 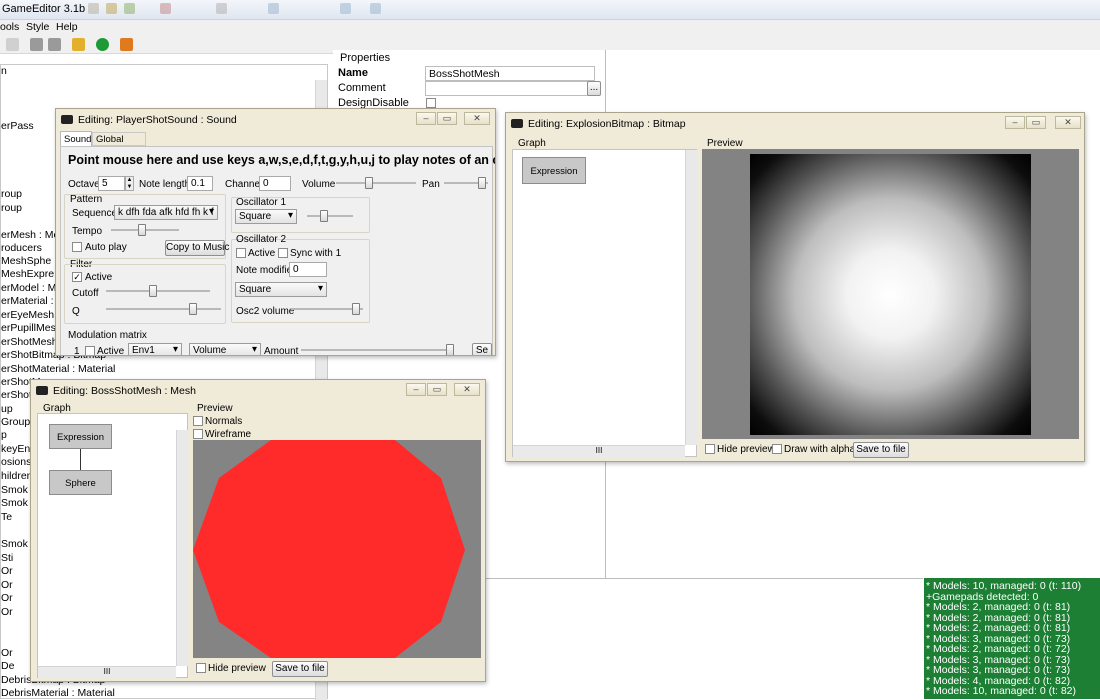 What do you see at coordinates (67, 27) in the screenshot?
I see `menu-help: Help` at bounding box center [67, 27].